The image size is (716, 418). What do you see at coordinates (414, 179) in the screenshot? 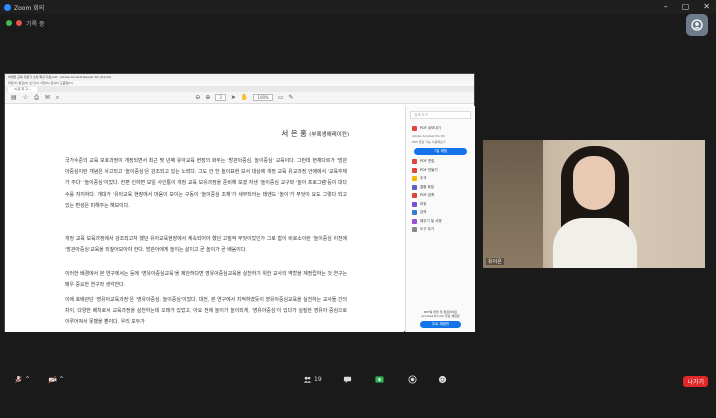
I see `comment-tool-icon` at bounding box center [414, 179].